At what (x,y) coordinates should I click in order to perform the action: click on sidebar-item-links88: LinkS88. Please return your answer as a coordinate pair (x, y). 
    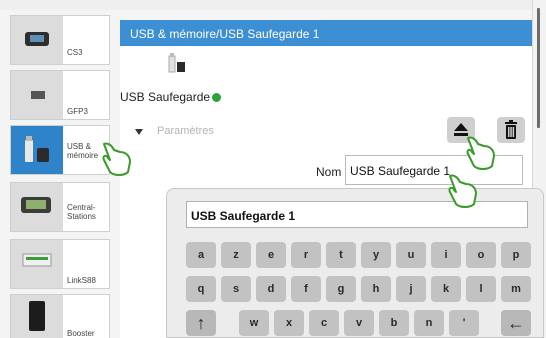
    Looking at the image, I should click on (60, 264).